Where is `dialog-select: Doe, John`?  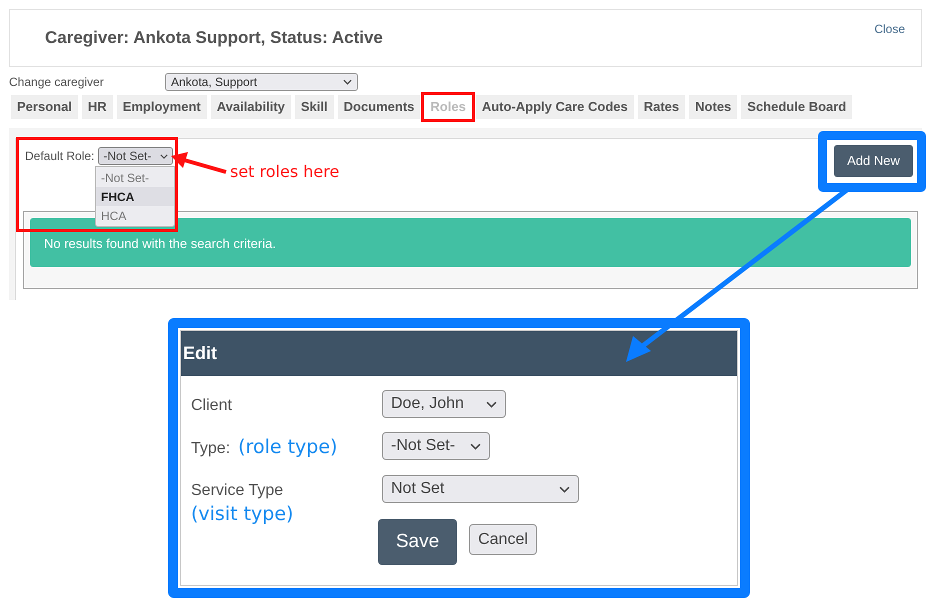 dialog-select: Doe, John is located at coordinates (444, 404).